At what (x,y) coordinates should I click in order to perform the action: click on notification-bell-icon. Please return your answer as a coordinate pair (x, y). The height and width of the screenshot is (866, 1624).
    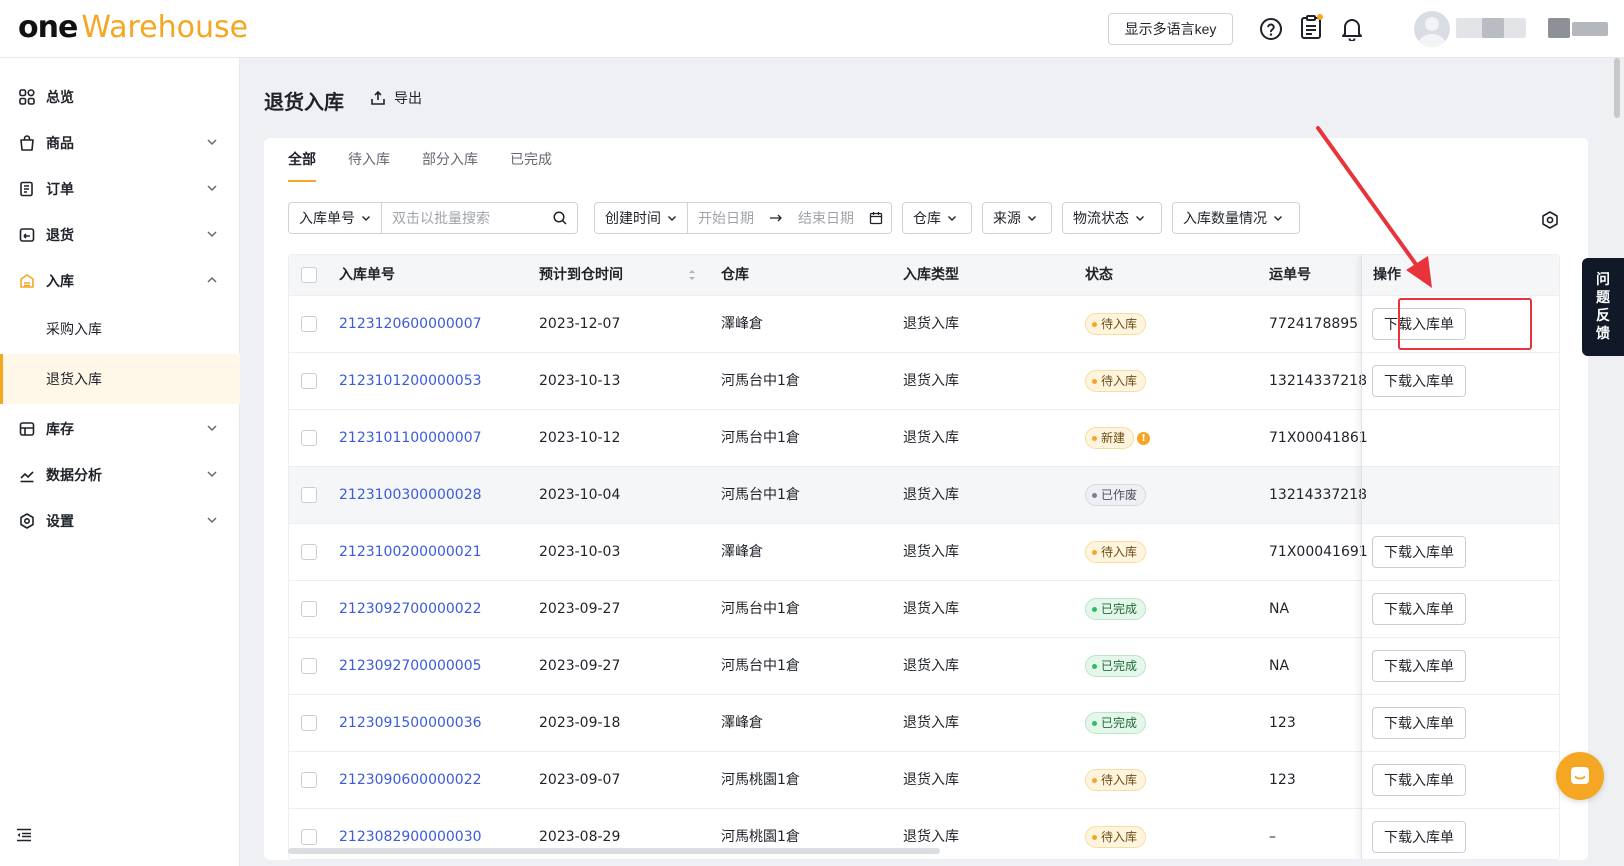
    Looking at the image, I should click on (1352, 29).